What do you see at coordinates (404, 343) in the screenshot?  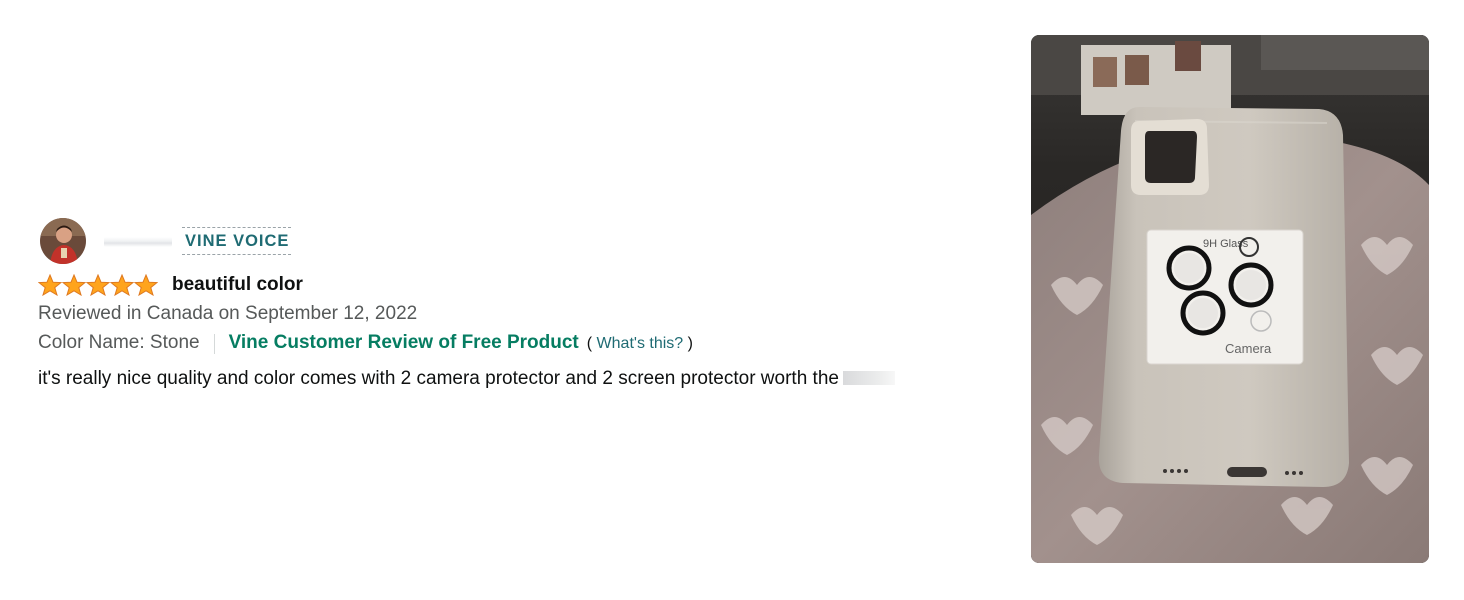 I see `vine-review-label: Vine Customer Review of Free Product` at bounding box center [404, 343].